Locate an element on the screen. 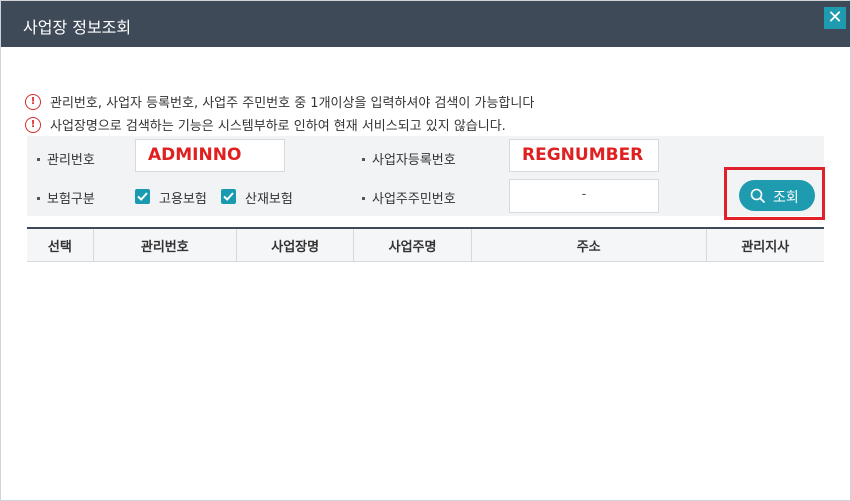 The height and width of the screenshot is (501, 851). industrial-insurance-checkbox is located at coordinates (228, 196).